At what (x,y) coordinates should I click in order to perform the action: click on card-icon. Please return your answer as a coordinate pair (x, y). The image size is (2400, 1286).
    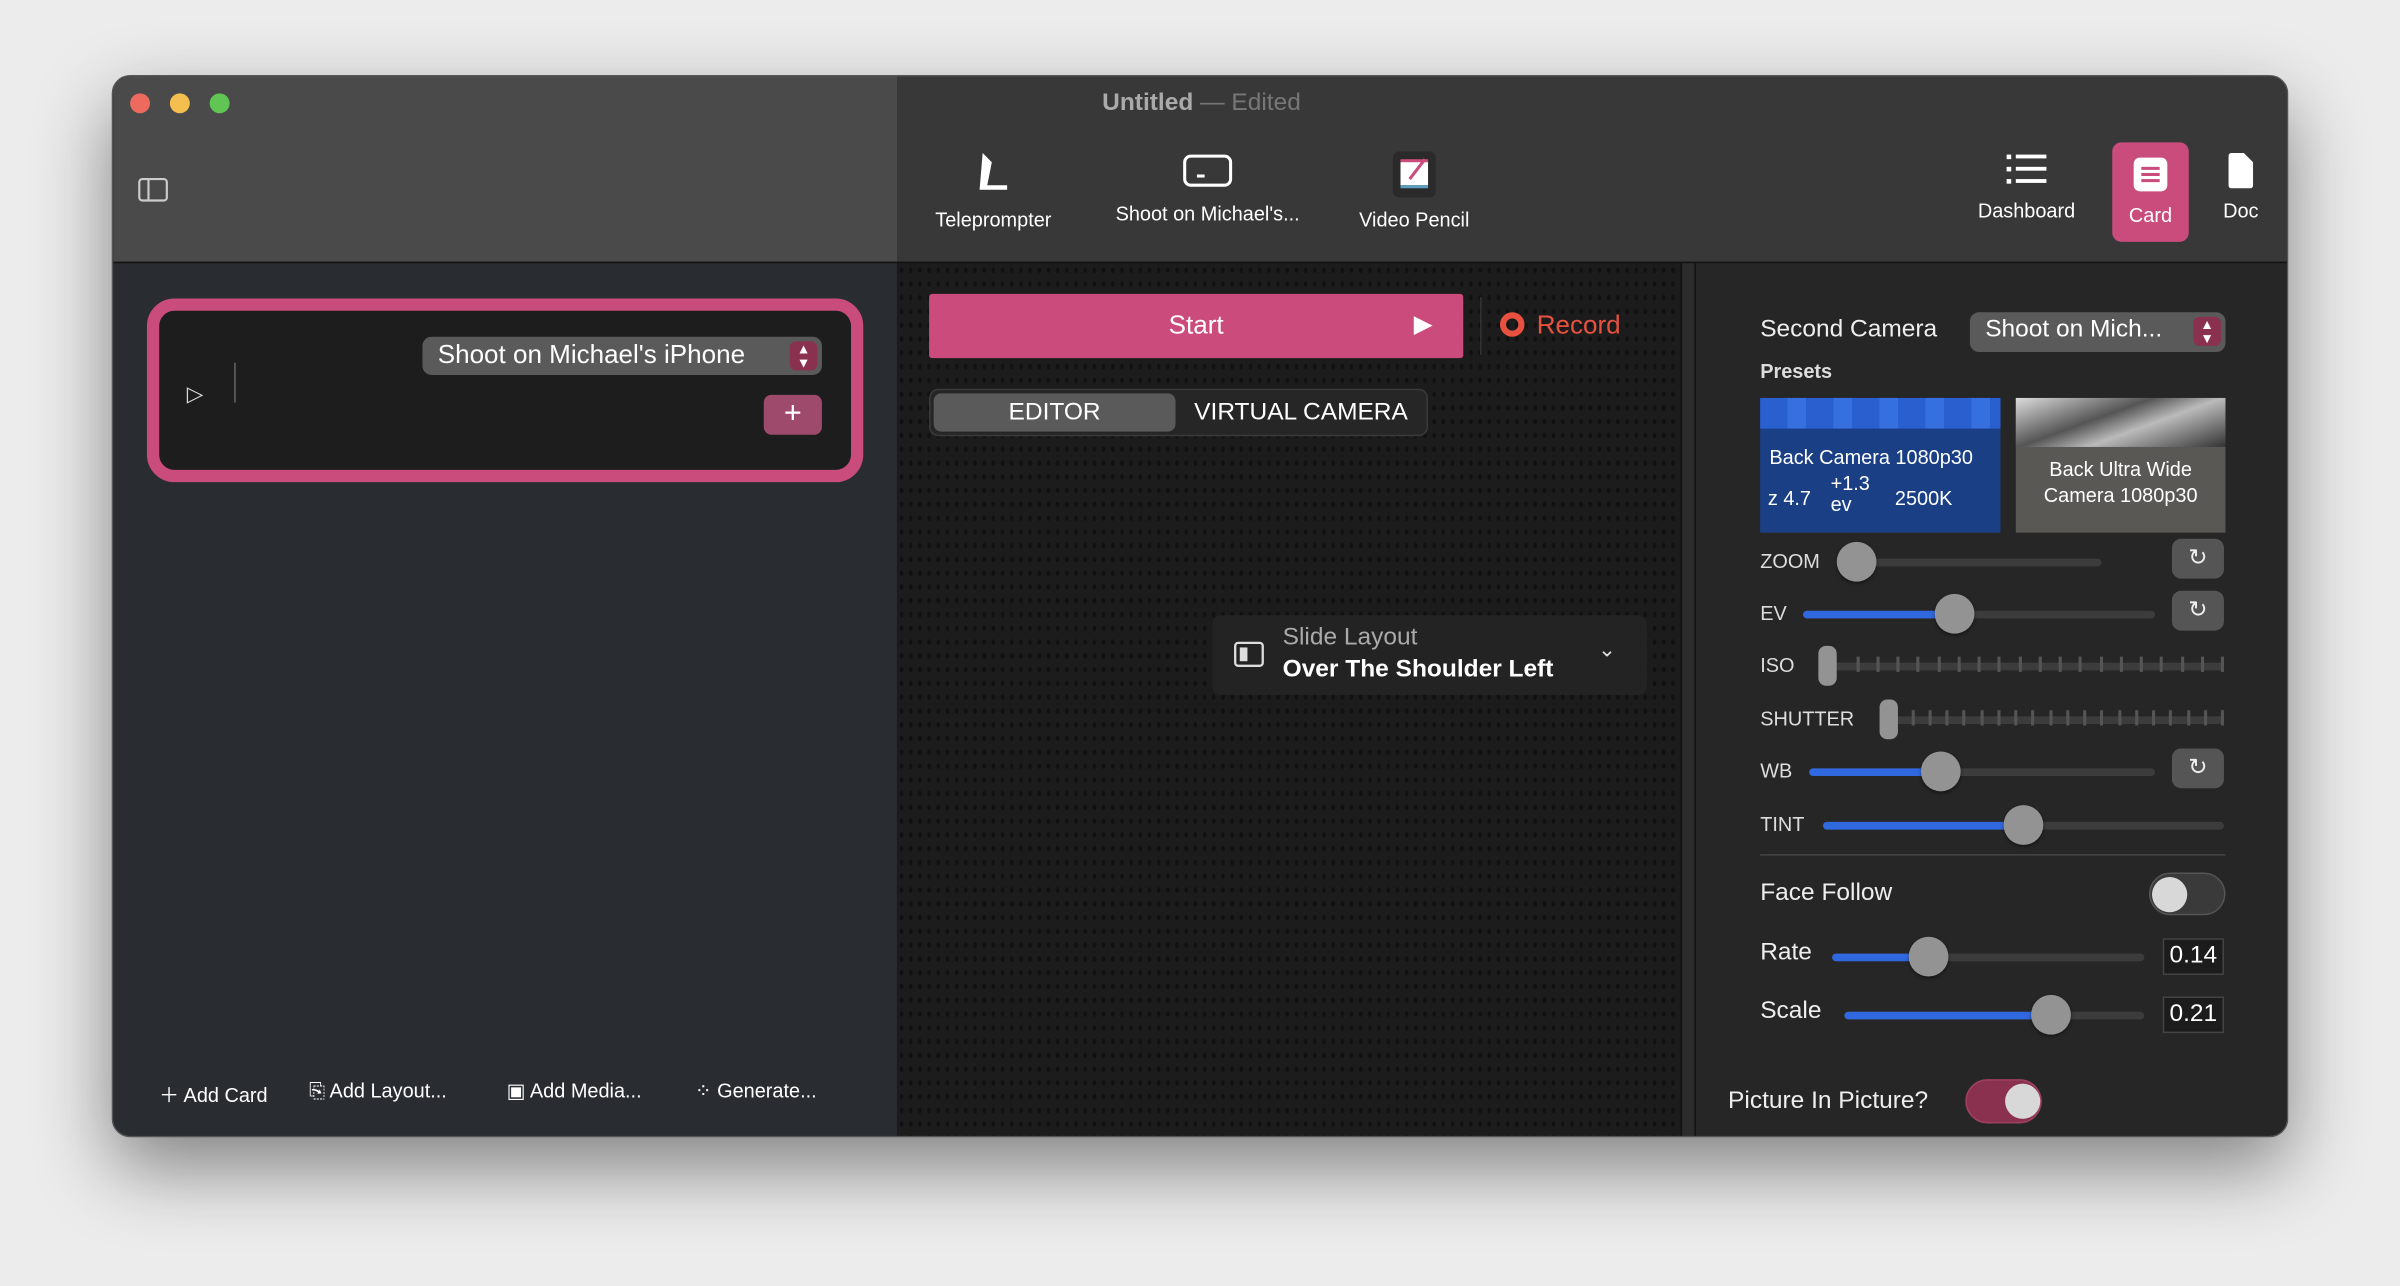
    Looking at the image, I should click on (2150, 174).